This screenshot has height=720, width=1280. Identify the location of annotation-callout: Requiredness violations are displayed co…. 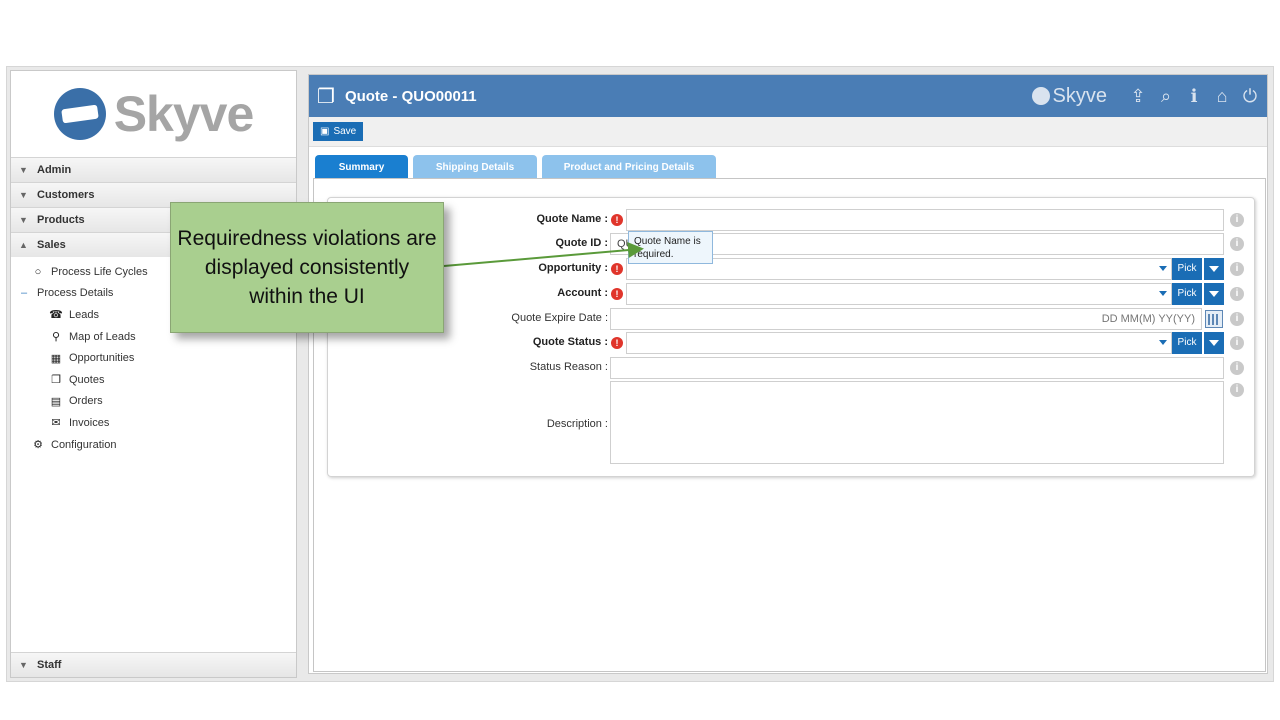
(307, 267).